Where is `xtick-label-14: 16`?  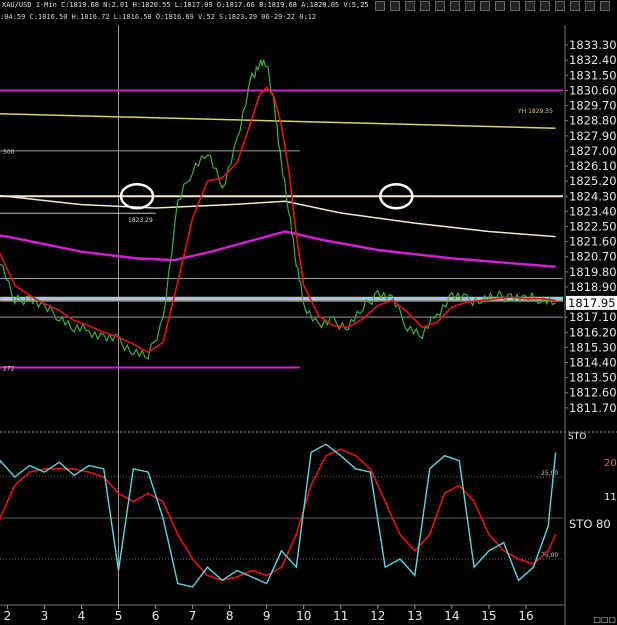 xtick-label-14: 16 is located at coordinates (525, 616).